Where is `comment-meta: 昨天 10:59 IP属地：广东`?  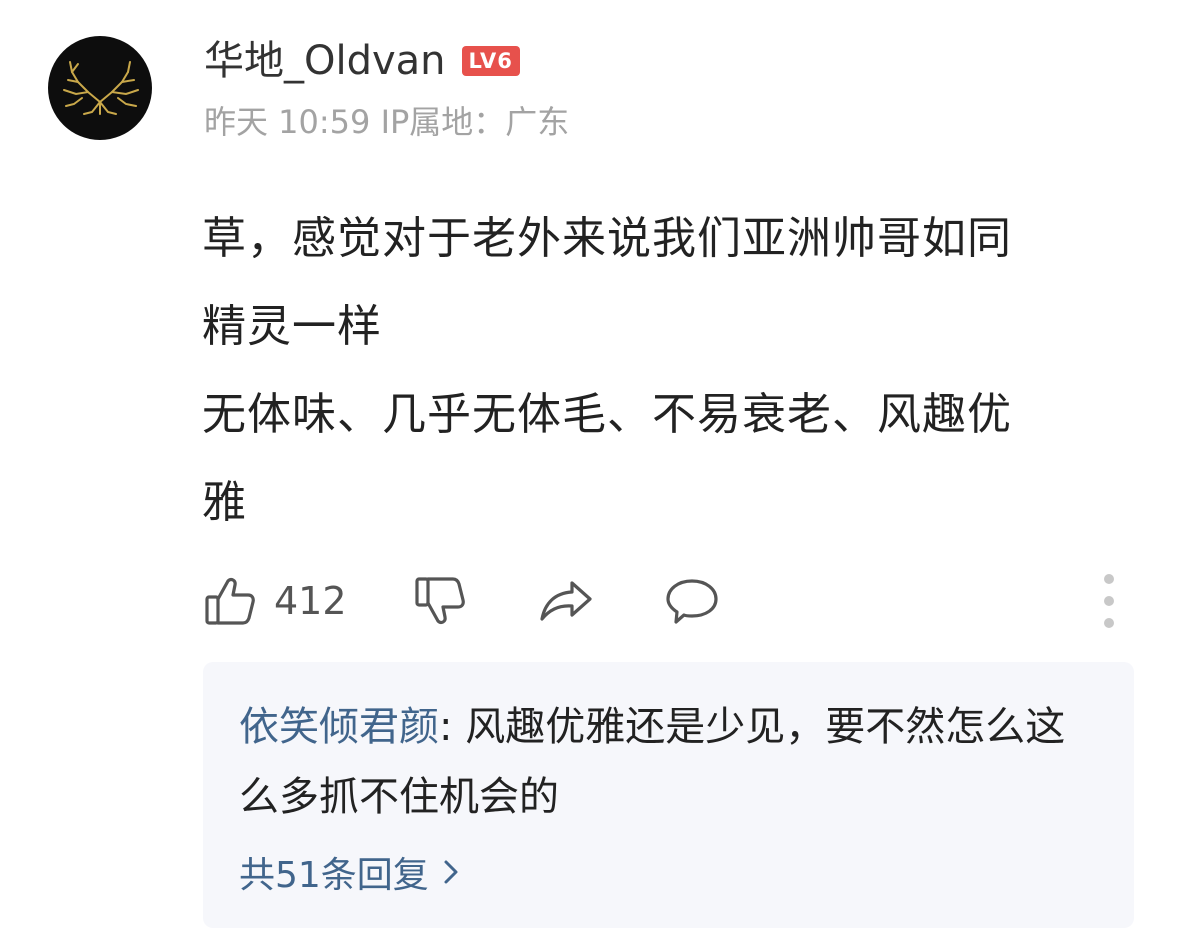
comment-meta: 昨天 10:59 IP属地：广东 is located at coordinates (387, 122).